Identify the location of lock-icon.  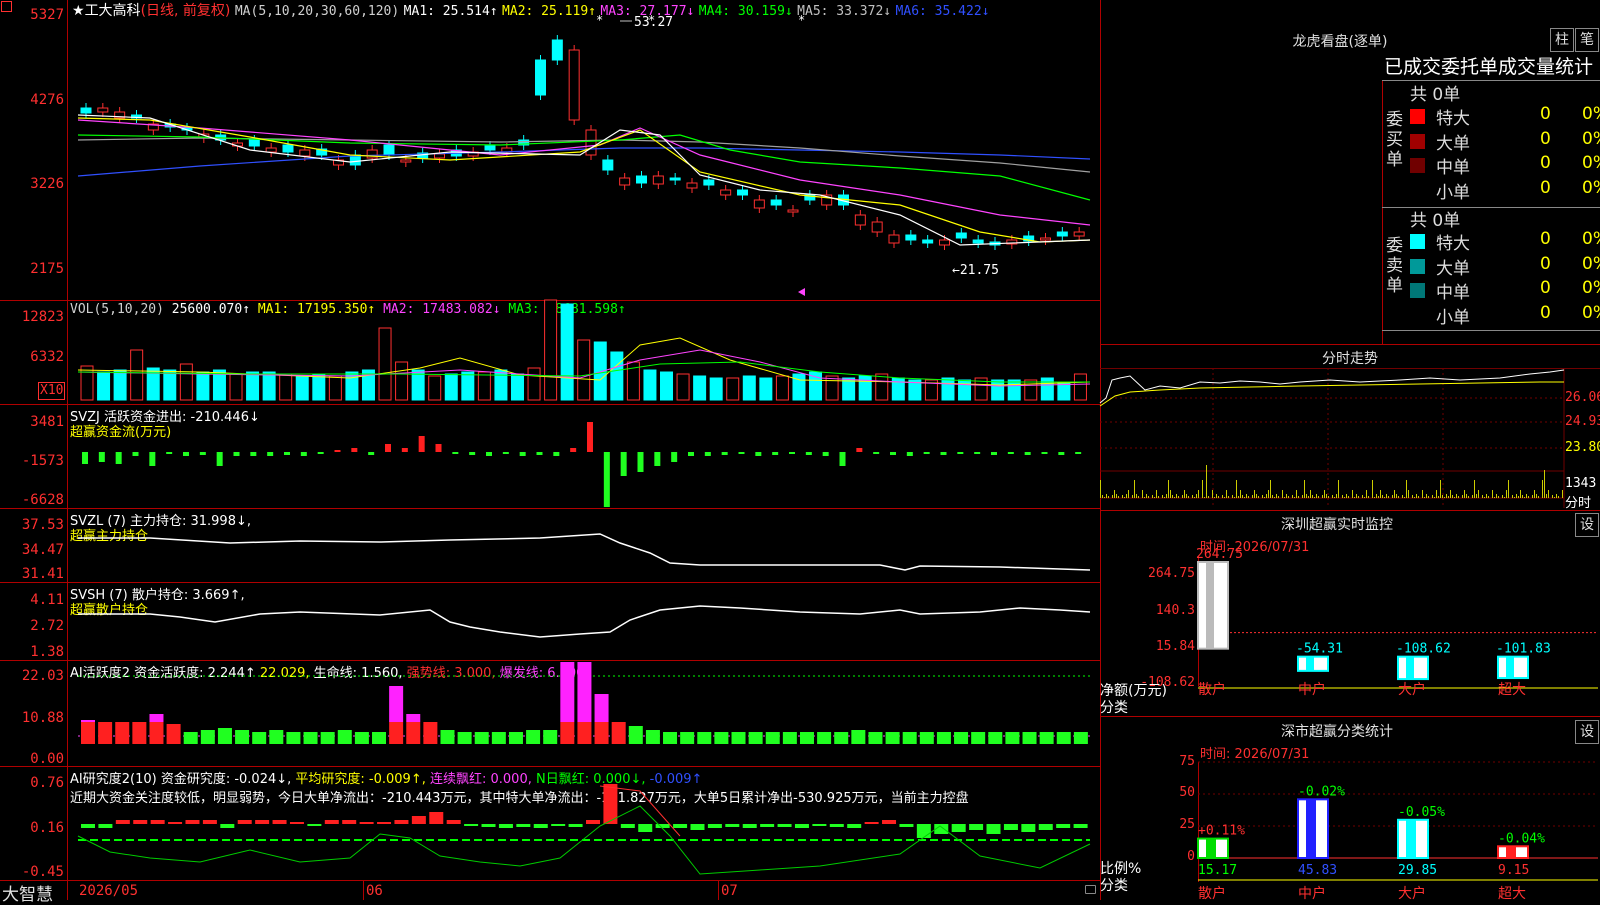
(1090, 889).